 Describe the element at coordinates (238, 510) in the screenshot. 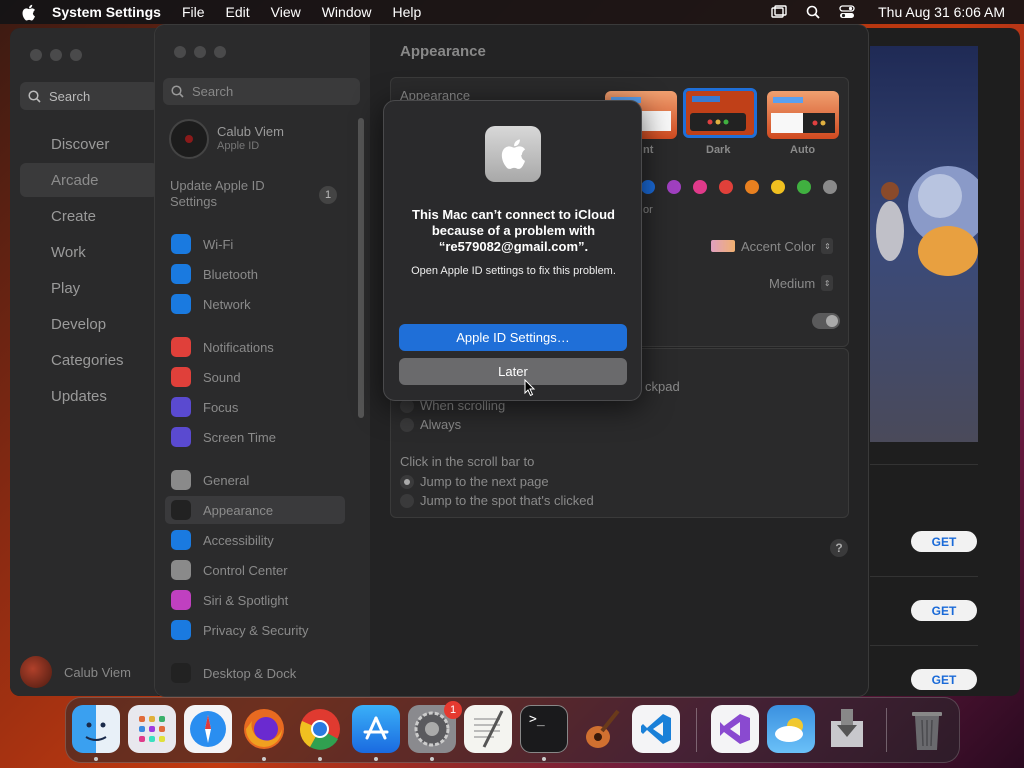

I see `sidebar-item-label: Appearance` at that location.